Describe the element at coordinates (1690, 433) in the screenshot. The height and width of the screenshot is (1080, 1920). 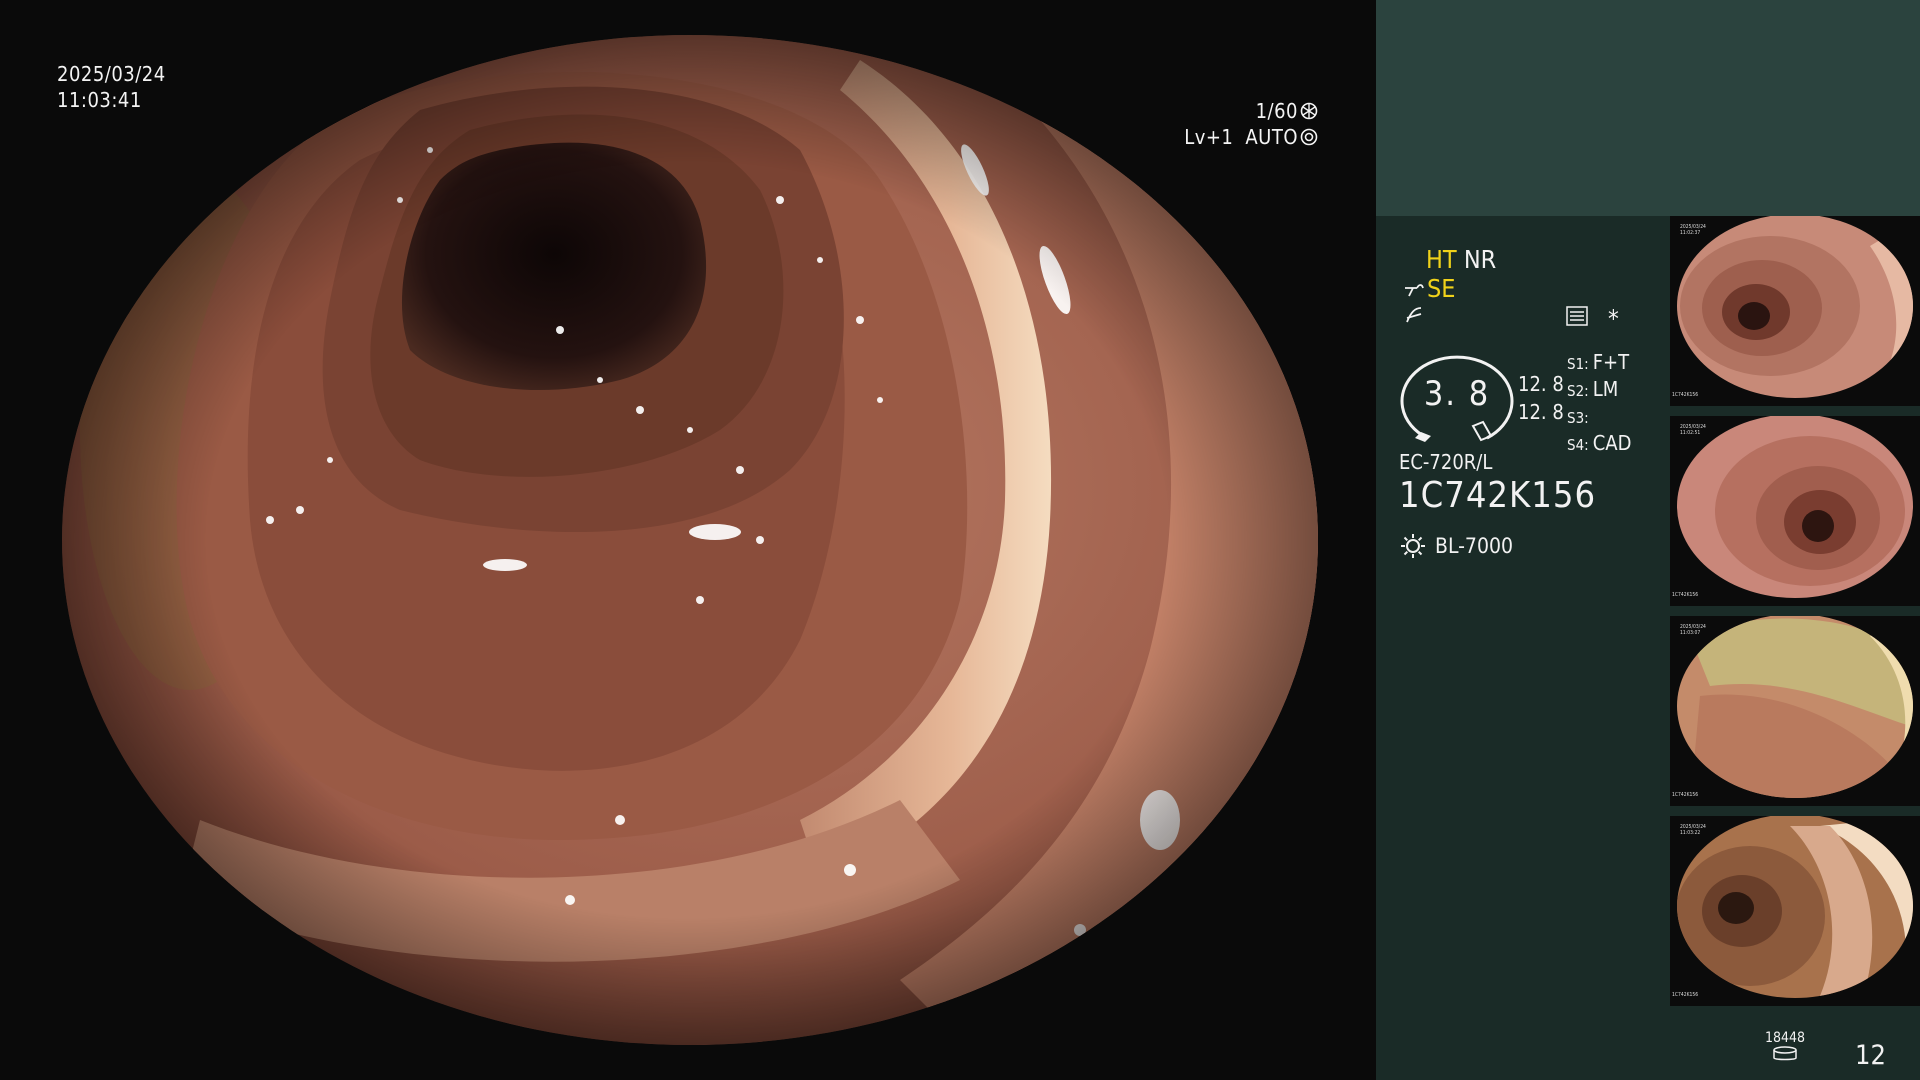
I see `thumbnail-time: 11:02:51` at that location.